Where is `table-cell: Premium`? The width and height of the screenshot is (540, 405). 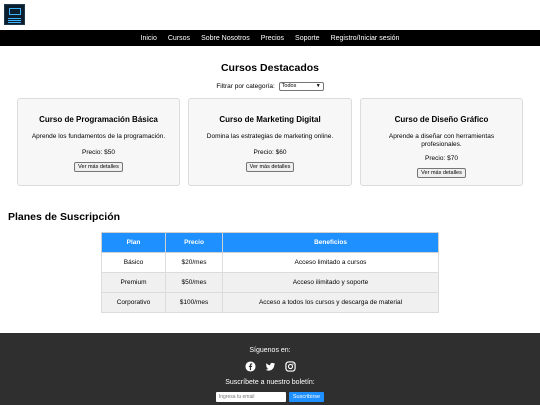 table-cell: Premium is located at coordinates (133, 282).